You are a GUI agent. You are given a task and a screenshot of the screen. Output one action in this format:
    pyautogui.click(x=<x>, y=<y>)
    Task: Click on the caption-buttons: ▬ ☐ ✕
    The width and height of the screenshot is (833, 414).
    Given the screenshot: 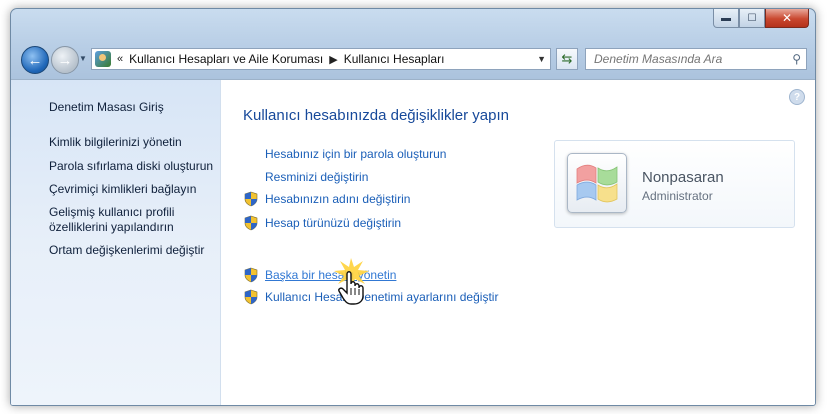 What is the action you would take?
    pyautogui.click(x=761, y=19)
    